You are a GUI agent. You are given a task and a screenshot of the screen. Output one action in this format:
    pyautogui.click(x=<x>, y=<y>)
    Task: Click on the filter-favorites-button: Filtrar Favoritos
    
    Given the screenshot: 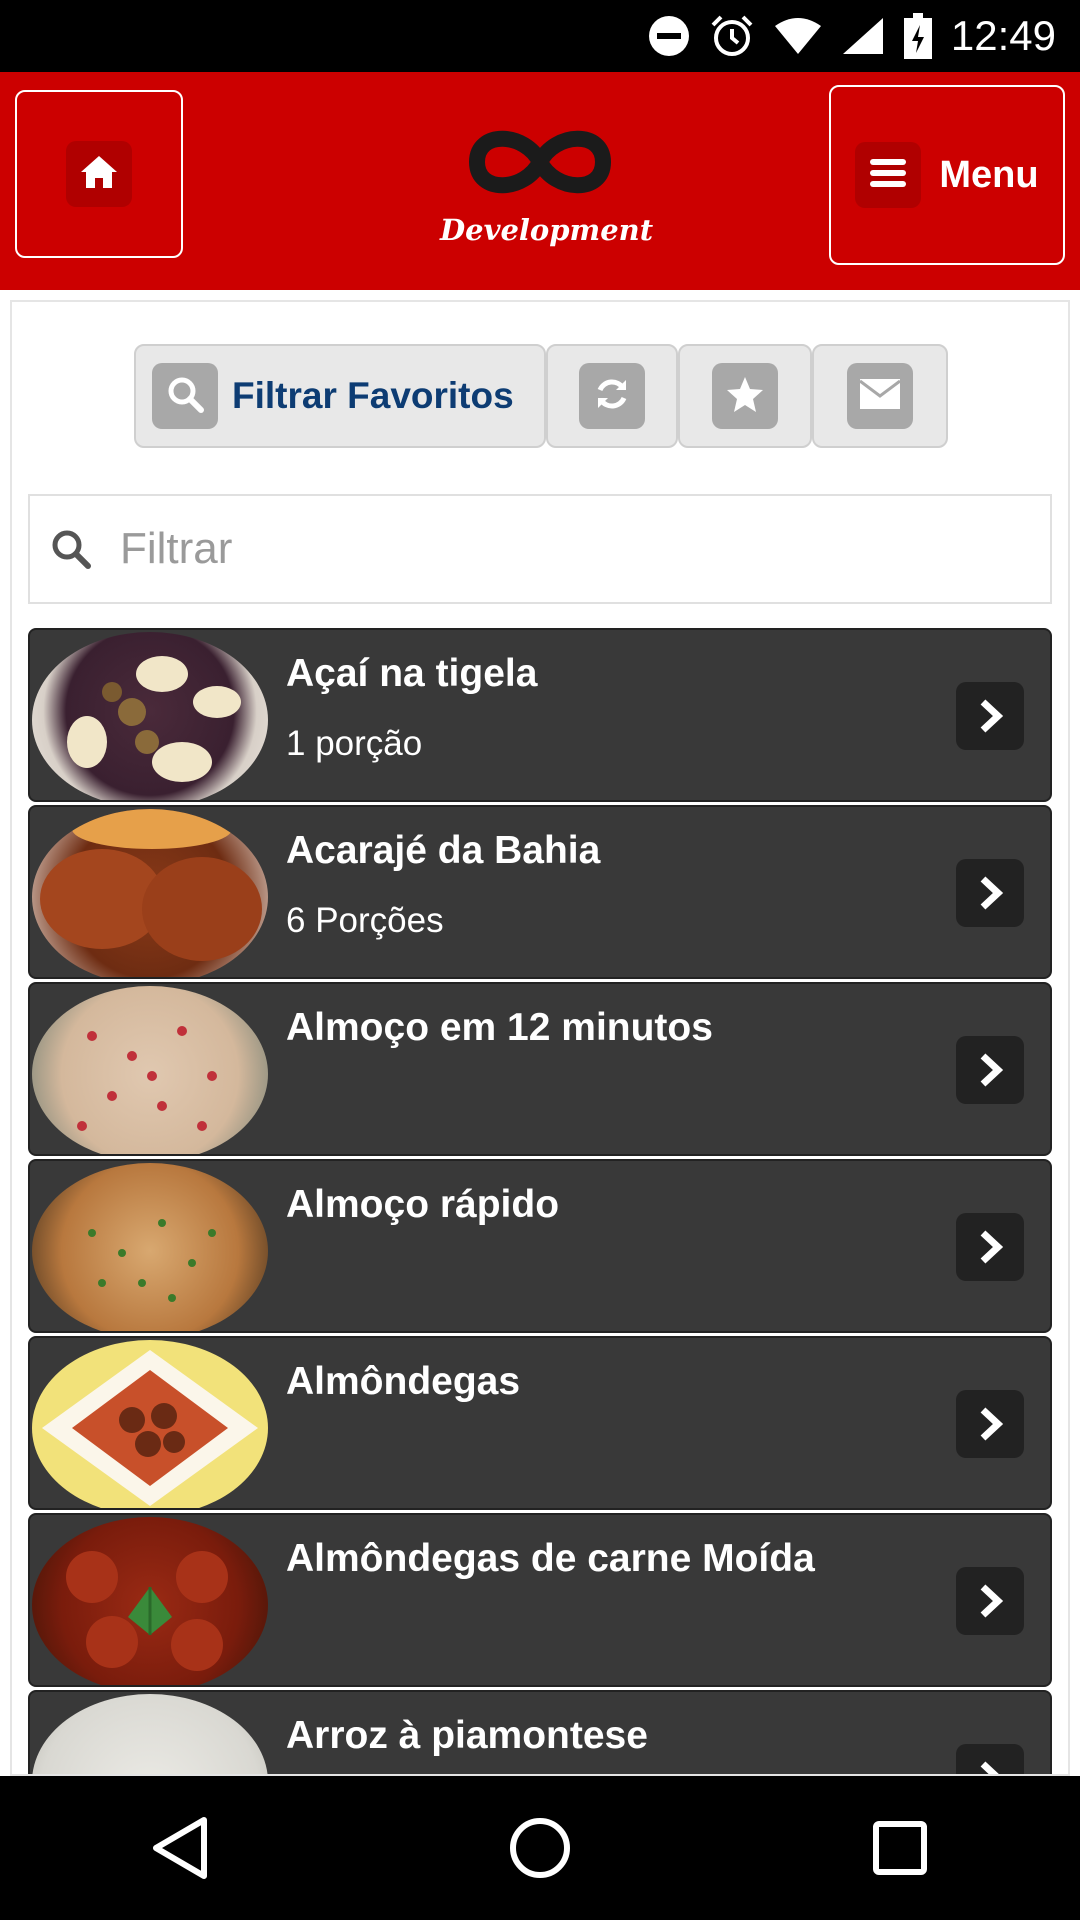 What is the action you would take?
    pyautogui.click(x=340, y=396)
    